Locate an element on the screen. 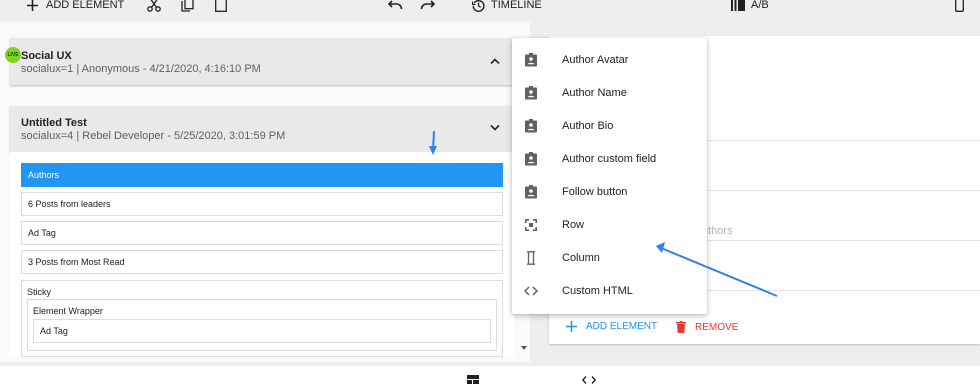  add-element-label: ADD ELEMENT is located at coordinates (85, 5).